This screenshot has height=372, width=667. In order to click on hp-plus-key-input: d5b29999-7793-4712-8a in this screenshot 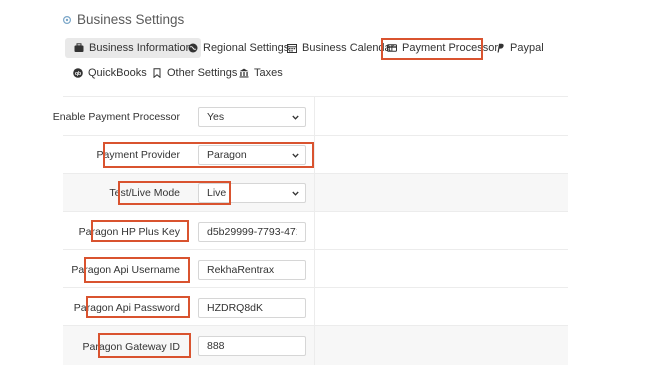, I will do `click(252, 232)`.